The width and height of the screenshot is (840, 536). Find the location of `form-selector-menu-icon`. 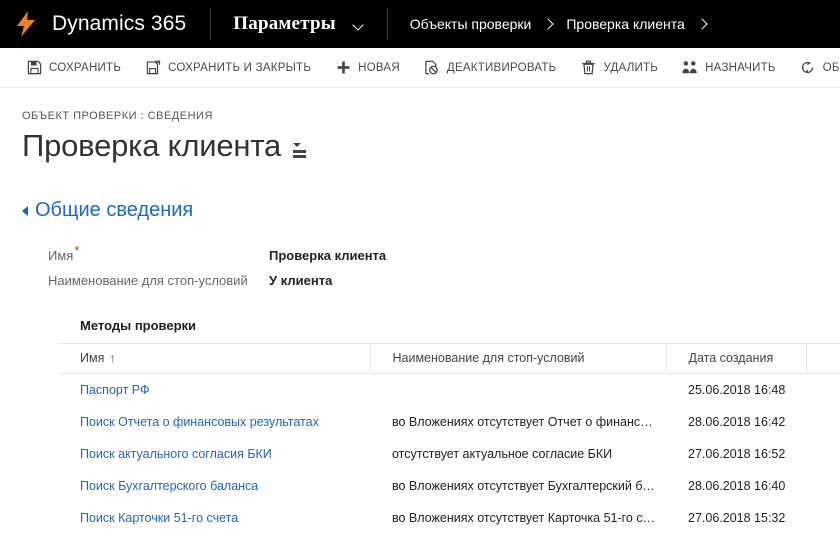

form-selector-menu-icon is located at coordinates (300, 146).